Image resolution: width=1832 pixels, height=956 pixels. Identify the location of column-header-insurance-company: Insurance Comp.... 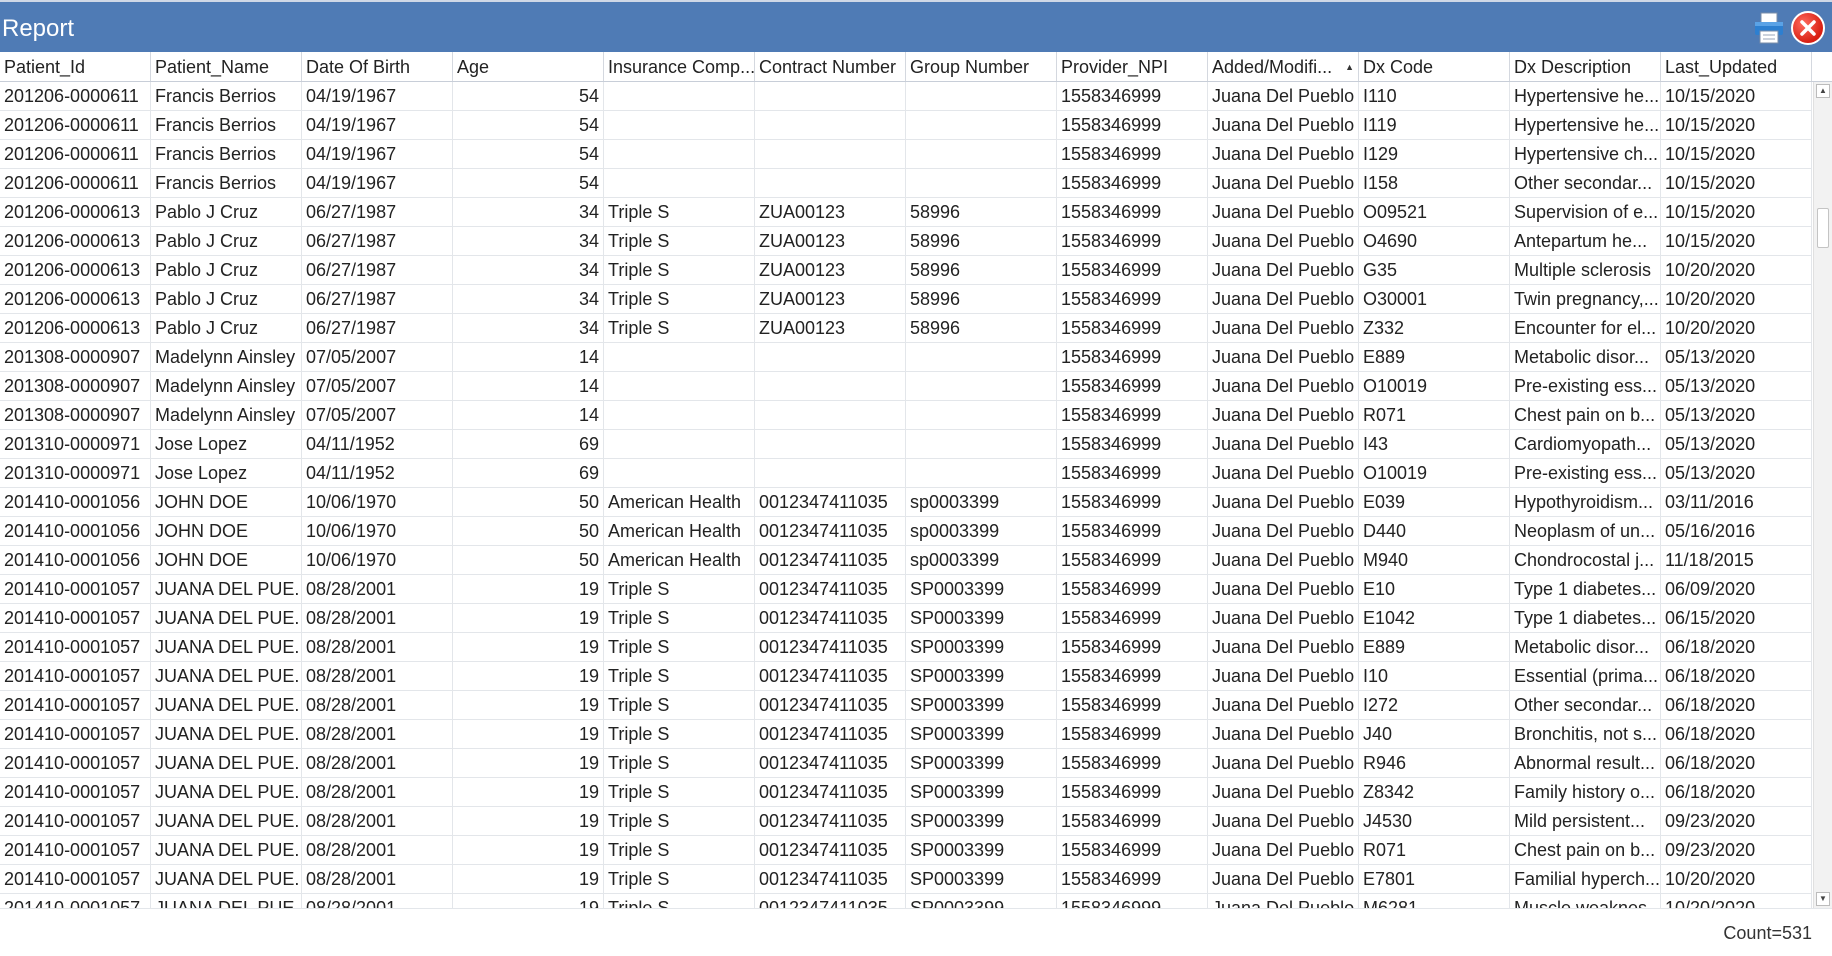
(679, 66).